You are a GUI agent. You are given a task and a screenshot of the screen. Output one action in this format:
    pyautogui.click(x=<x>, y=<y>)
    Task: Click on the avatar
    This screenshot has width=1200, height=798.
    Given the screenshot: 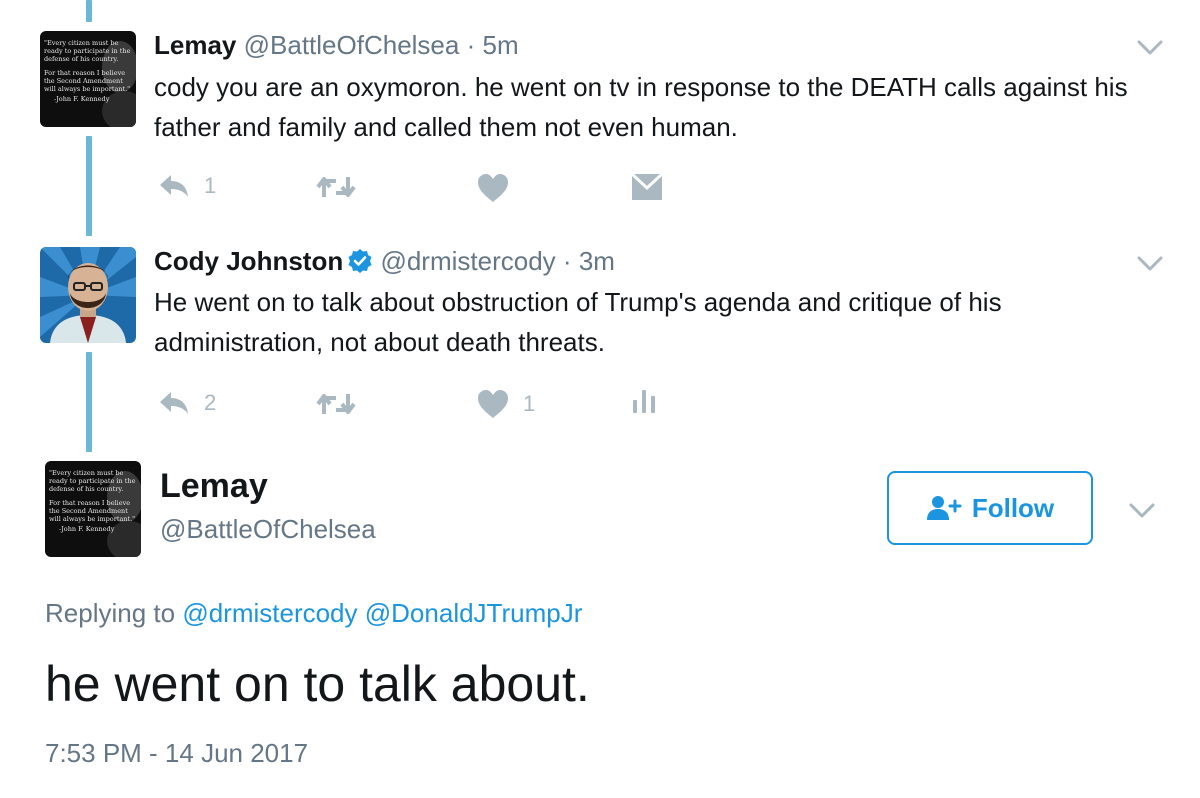 What is the action you would take?
    pyautogui.click(x=88, y=295)
    